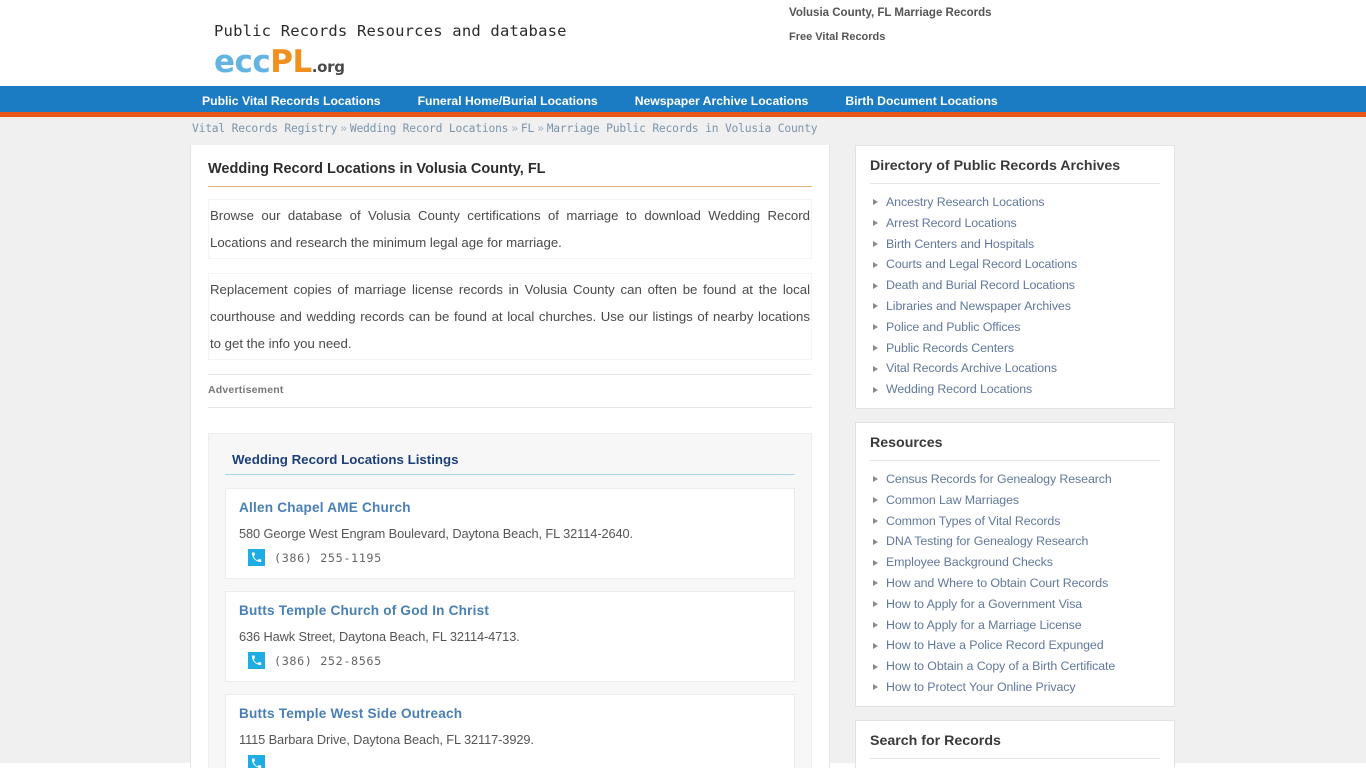 This screenshot has width=1366, height=768. I want to click on sidebar-link-label: How to Have a Police Record Expunged, so click(995, 645).